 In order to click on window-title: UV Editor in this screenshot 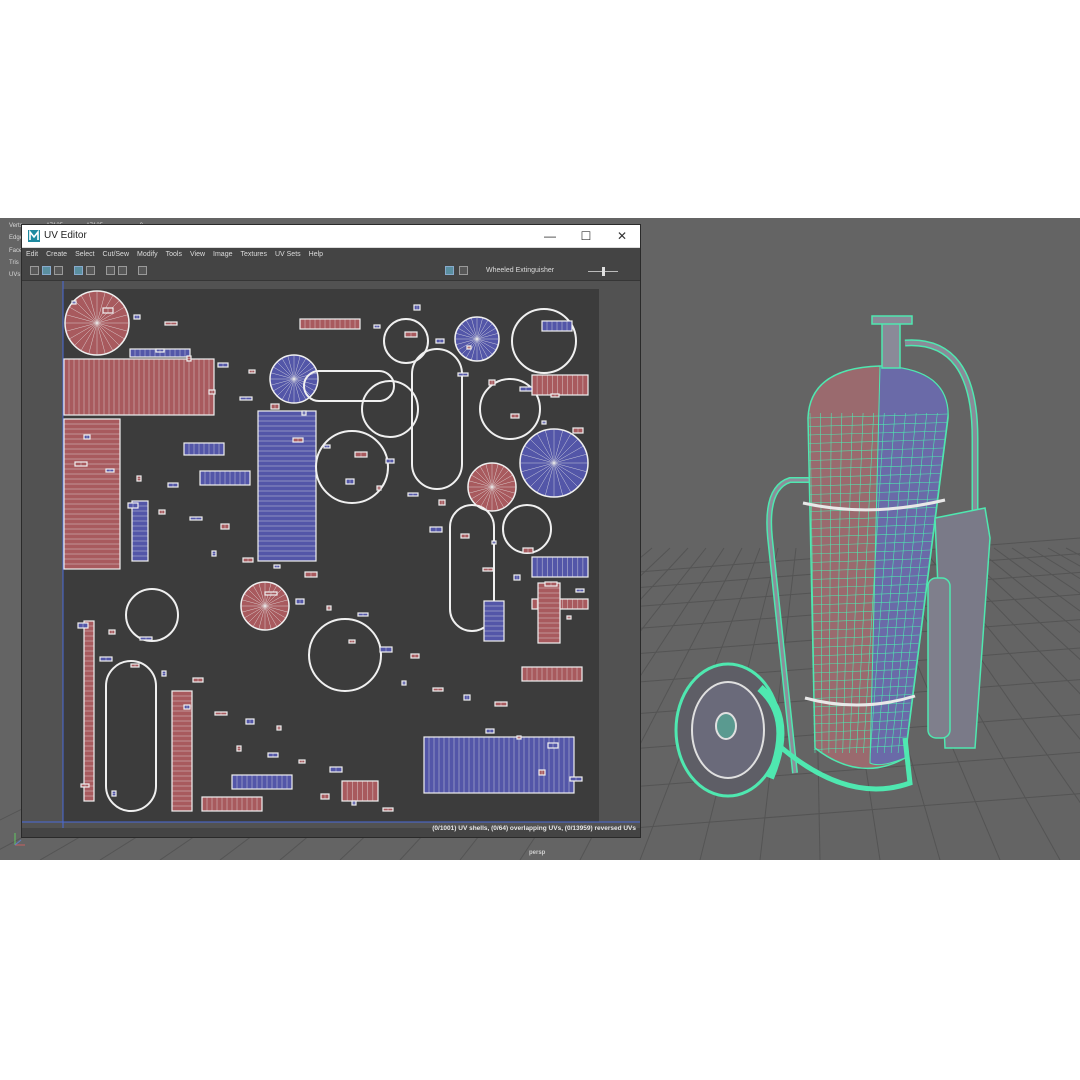, I will do `click(65, 235)`.